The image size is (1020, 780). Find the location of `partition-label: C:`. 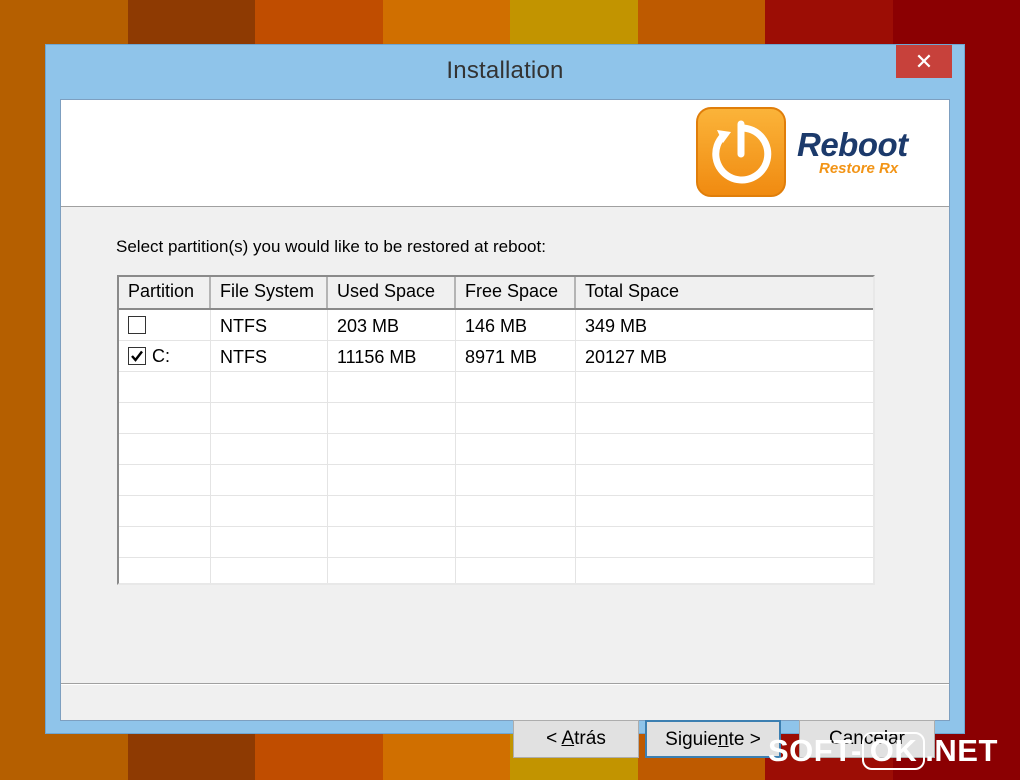

partition-label: C: is located at coordinates (161, 355).